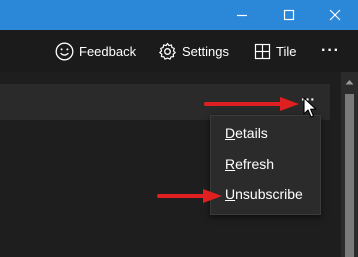  I want to click on menu-item-mnemonic: U, so click(230, 194).